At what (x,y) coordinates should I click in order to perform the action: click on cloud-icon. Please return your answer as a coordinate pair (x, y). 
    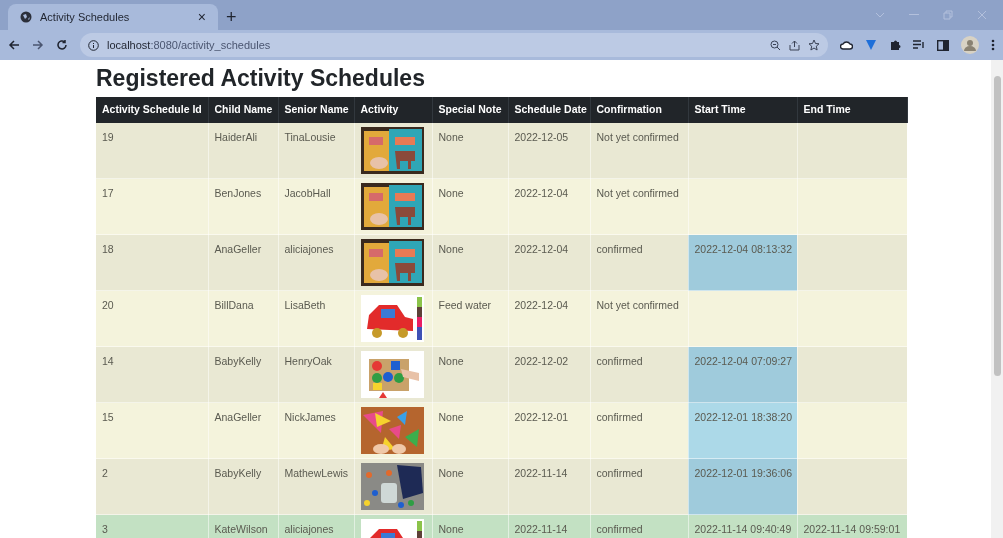
    Looking at the image, I should click on (846, 45).